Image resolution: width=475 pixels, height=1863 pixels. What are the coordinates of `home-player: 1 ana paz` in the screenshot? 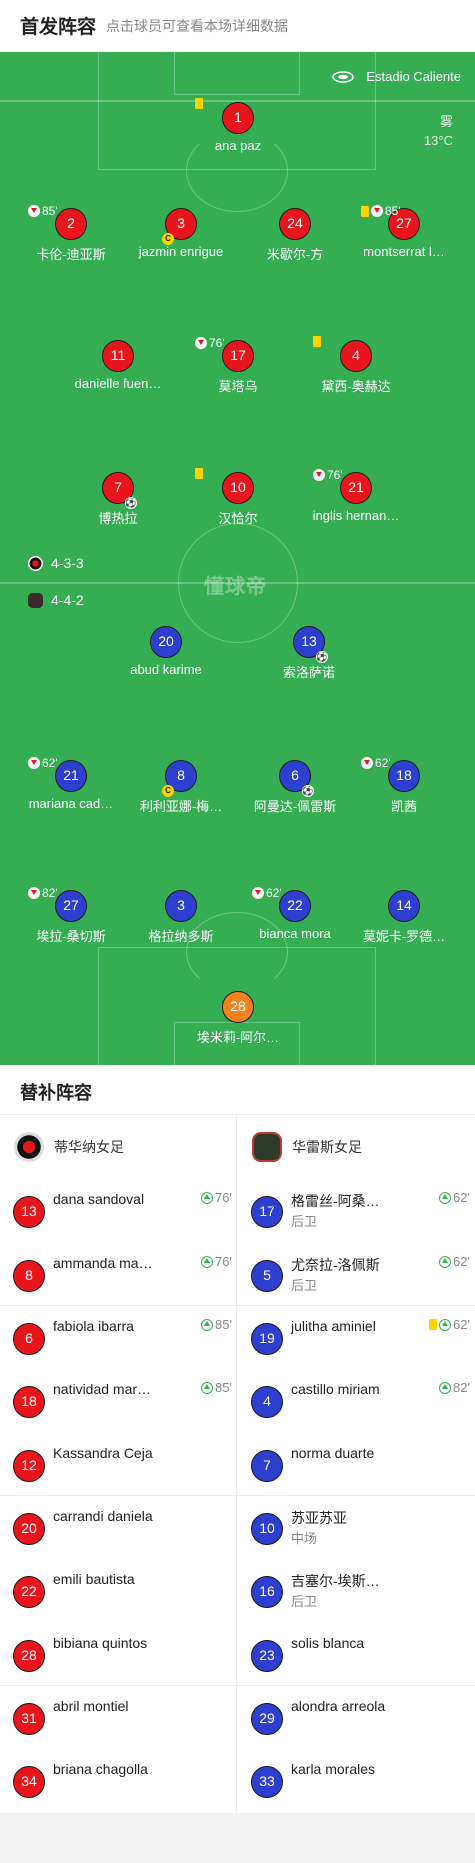 It's located at (238, 125).